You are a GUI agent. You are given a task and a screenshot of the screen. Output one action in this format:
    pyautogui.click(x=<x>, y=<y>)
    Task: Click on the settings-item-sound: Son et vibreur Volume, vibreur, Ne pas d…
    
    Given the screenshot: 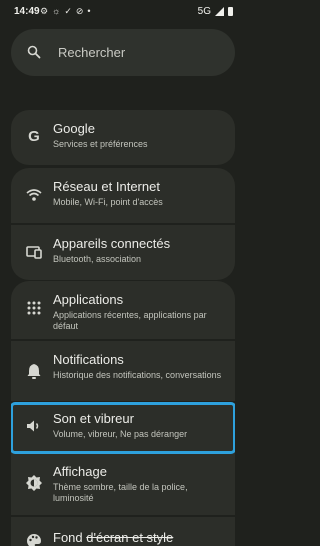 What is the action you would take?
    pyautogui.click(x=123, y=428)
    